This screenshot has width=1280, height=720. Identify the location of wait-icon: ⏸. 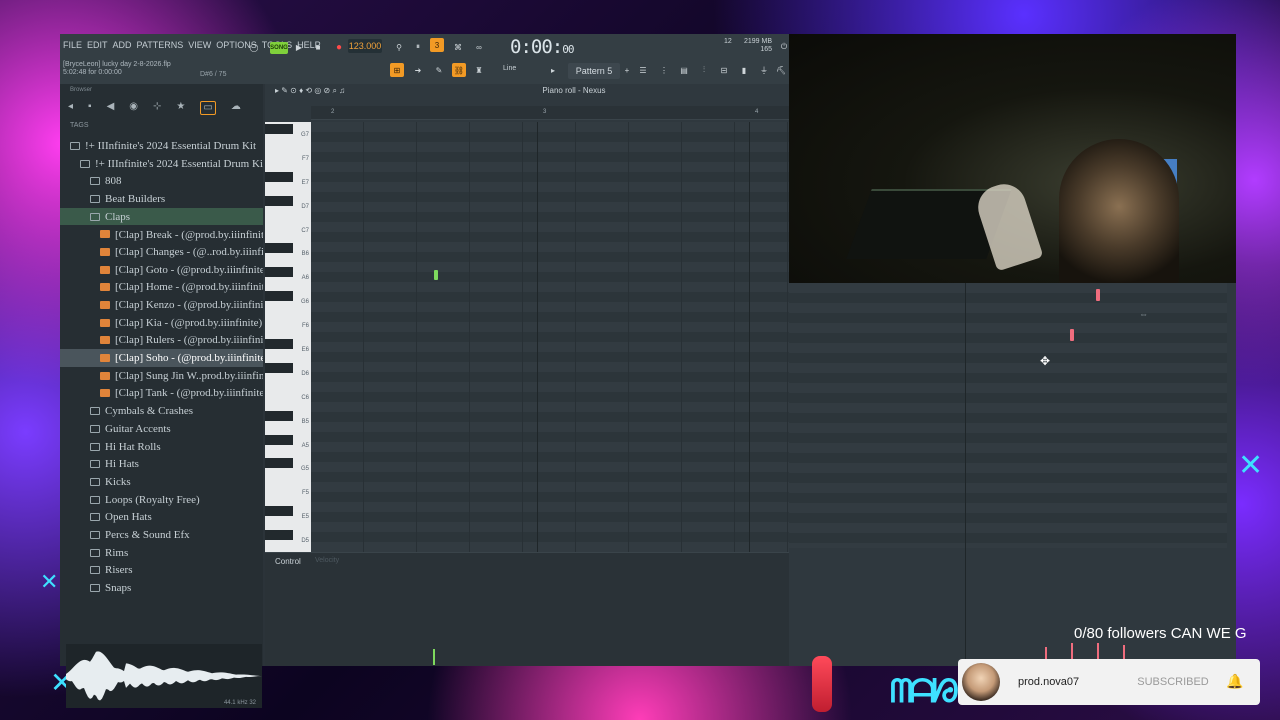
(418, 47).